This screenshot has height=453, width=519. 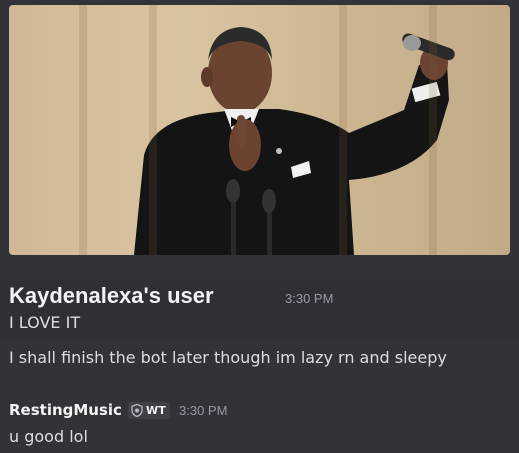 What do you see at coordinates (65, 410) in the screenshot?
I see `message-author: RestingMusic` at bounding box center [65, 410].